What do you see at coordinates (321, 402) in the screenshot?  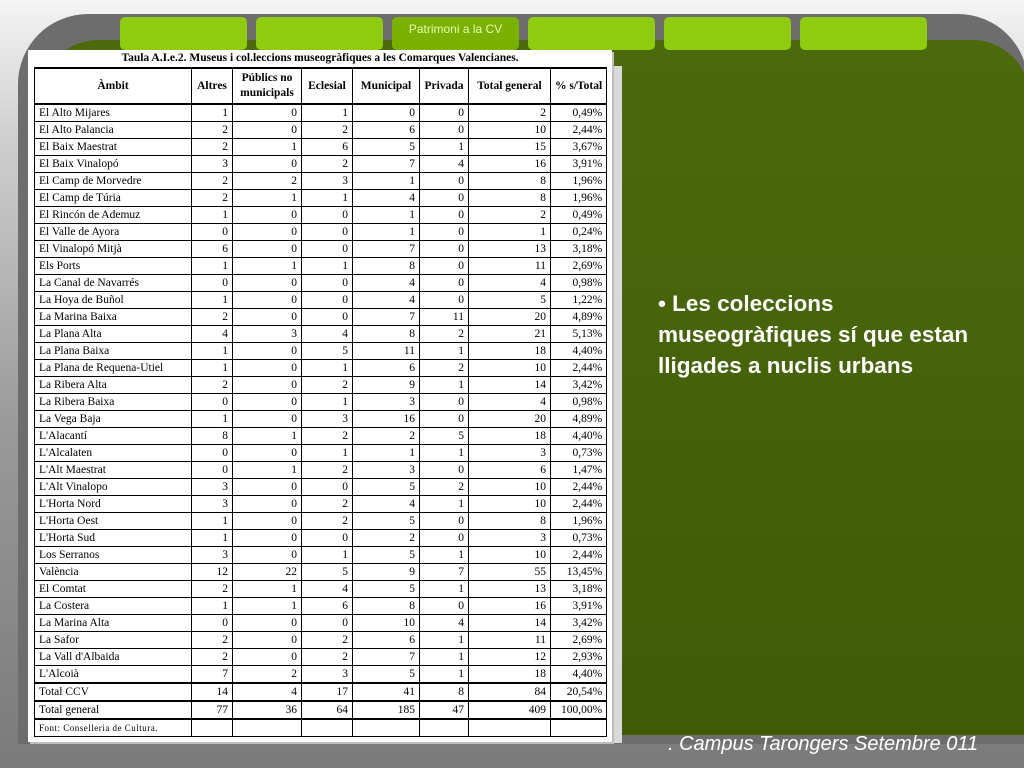 I see `table-row: La Ribera Baixa 0 0 1 3 0 4 0,98%` at bounding box center [321, 402].